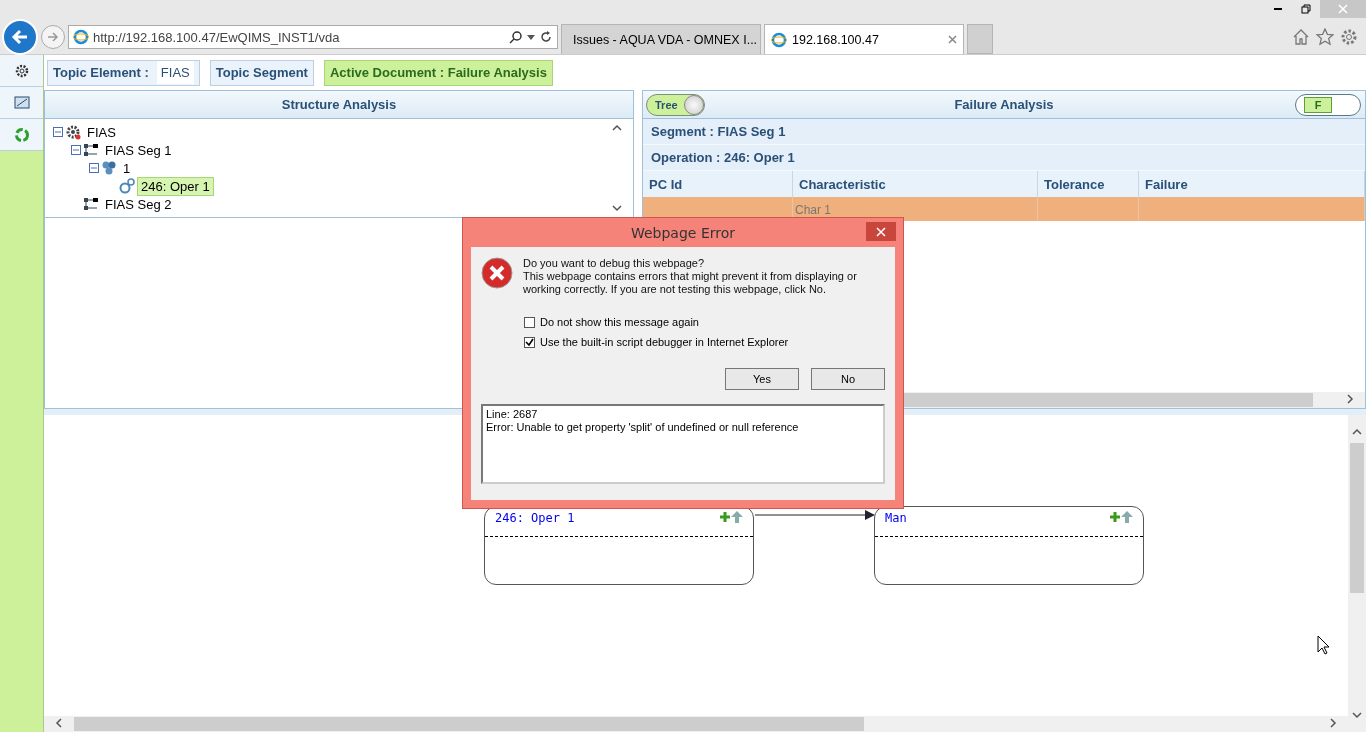 The height and width of the screenshot is (732, 1366). I want to click on error-detail-line: Line: 2687, so click(512, 414).